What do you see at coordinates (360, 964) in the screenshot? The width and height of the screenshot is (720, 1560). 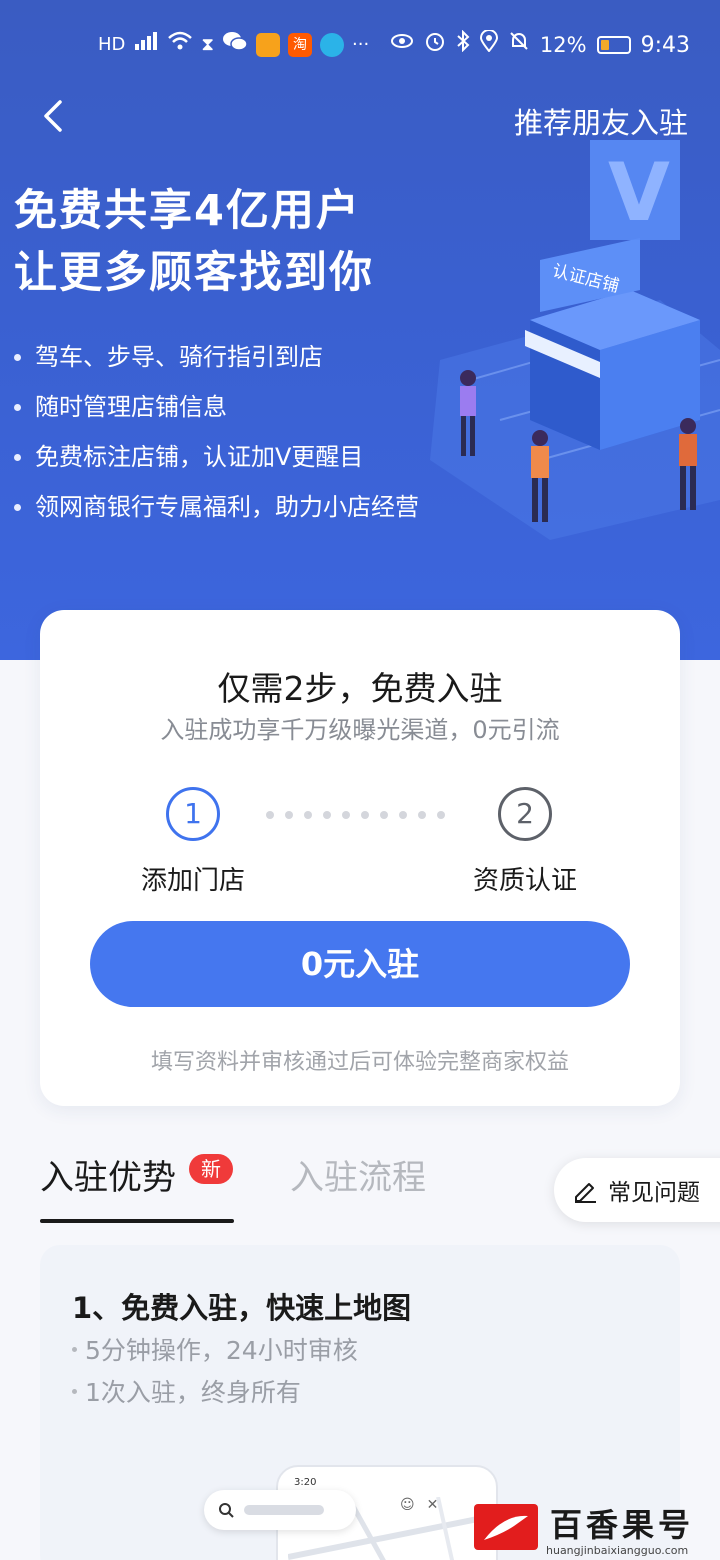 I see `free-join-button: 0元入驻` at bounding box center [360, 964].